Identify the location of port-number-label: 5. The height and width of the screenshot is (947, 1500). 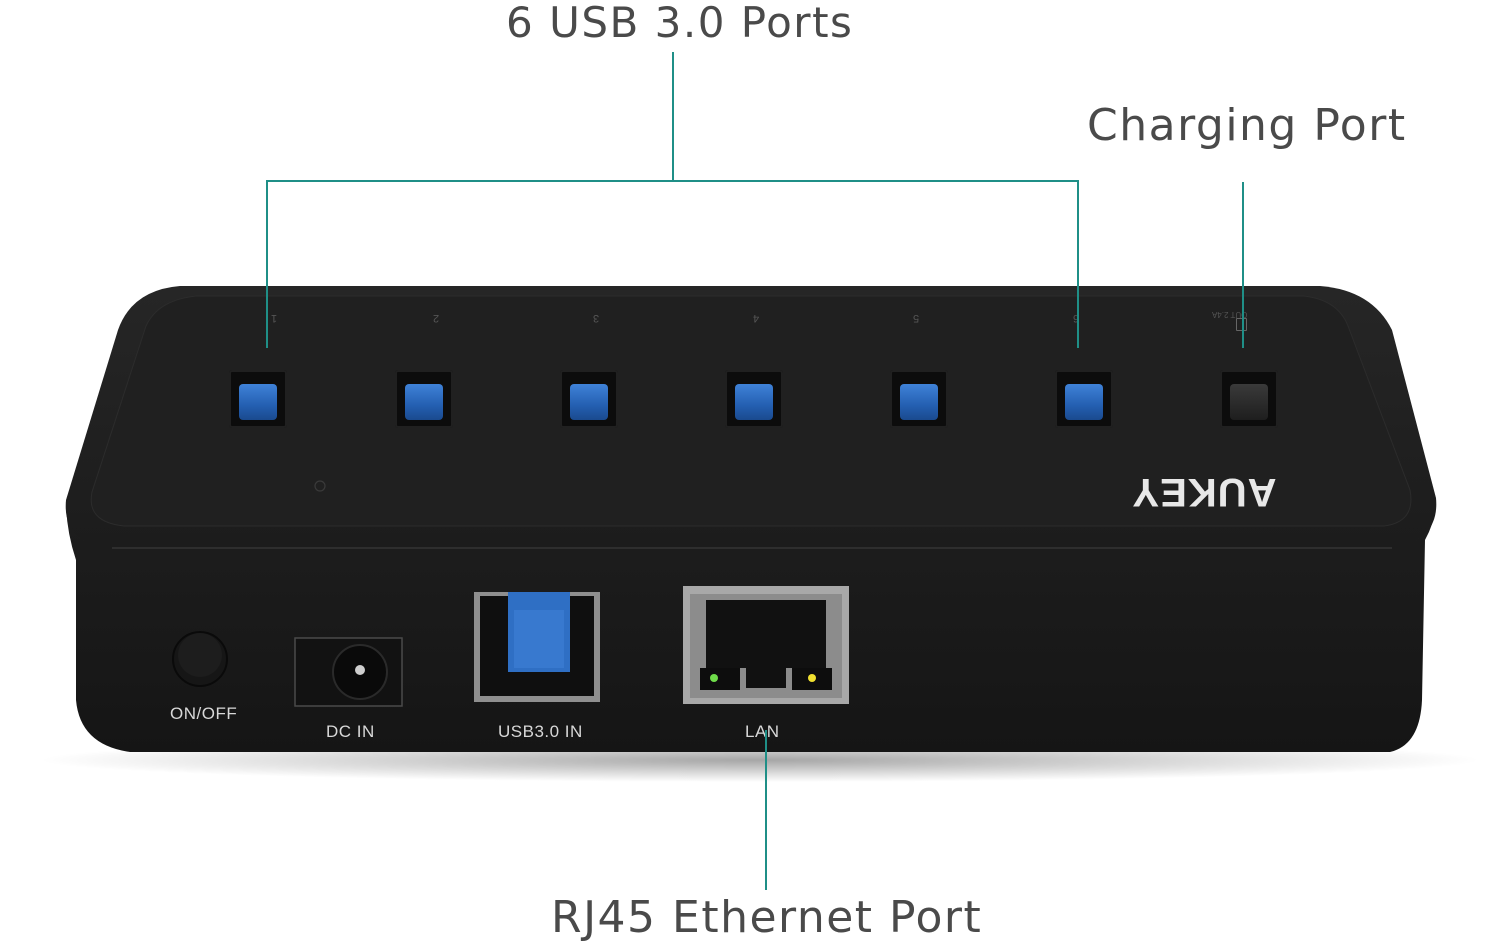
(916, 318).